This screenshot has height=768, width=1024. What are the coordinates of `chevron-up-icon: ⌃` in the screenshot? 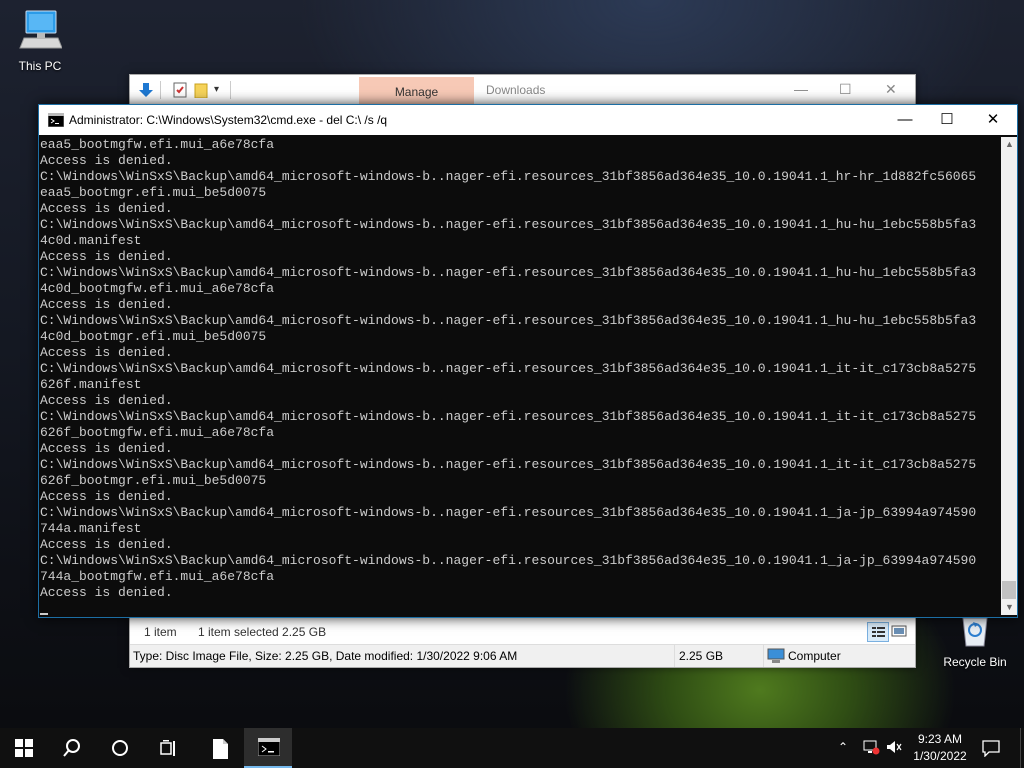 It's located at (843, 747).